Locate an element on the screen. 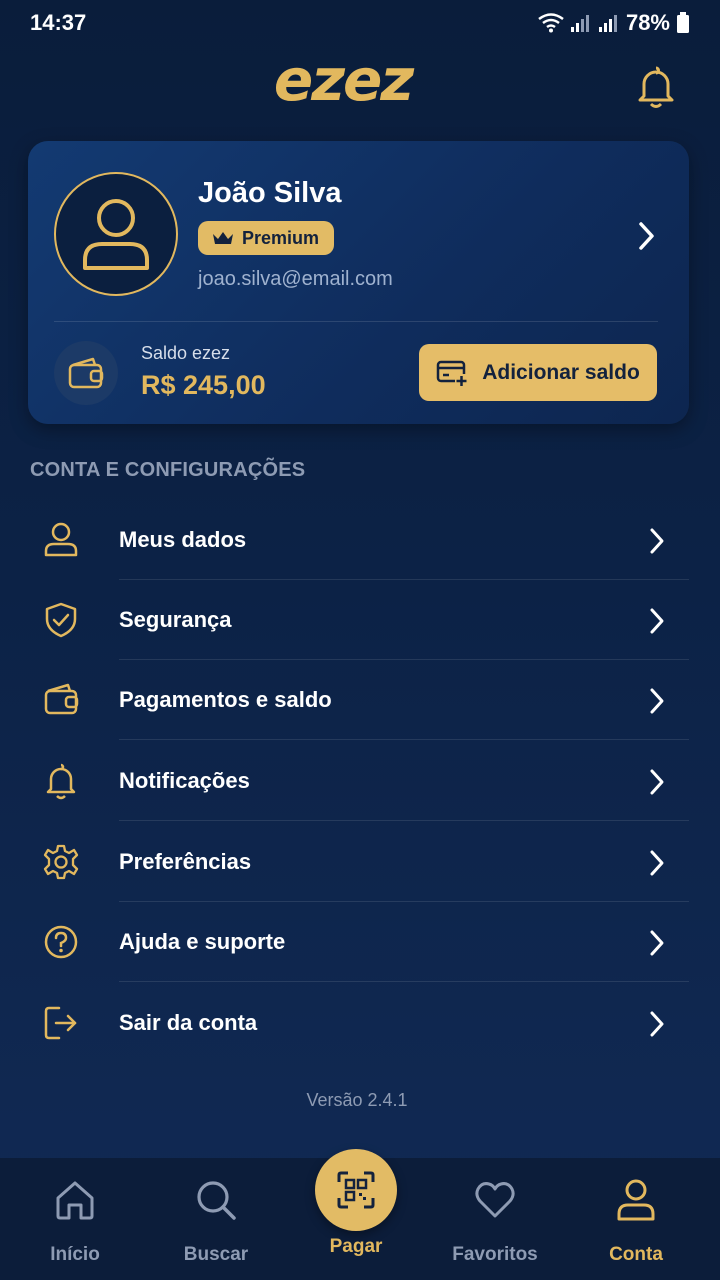 This screenshot has height=1280, width=720. menu-item-label: Meus dados is located at coordinates (183, 539).